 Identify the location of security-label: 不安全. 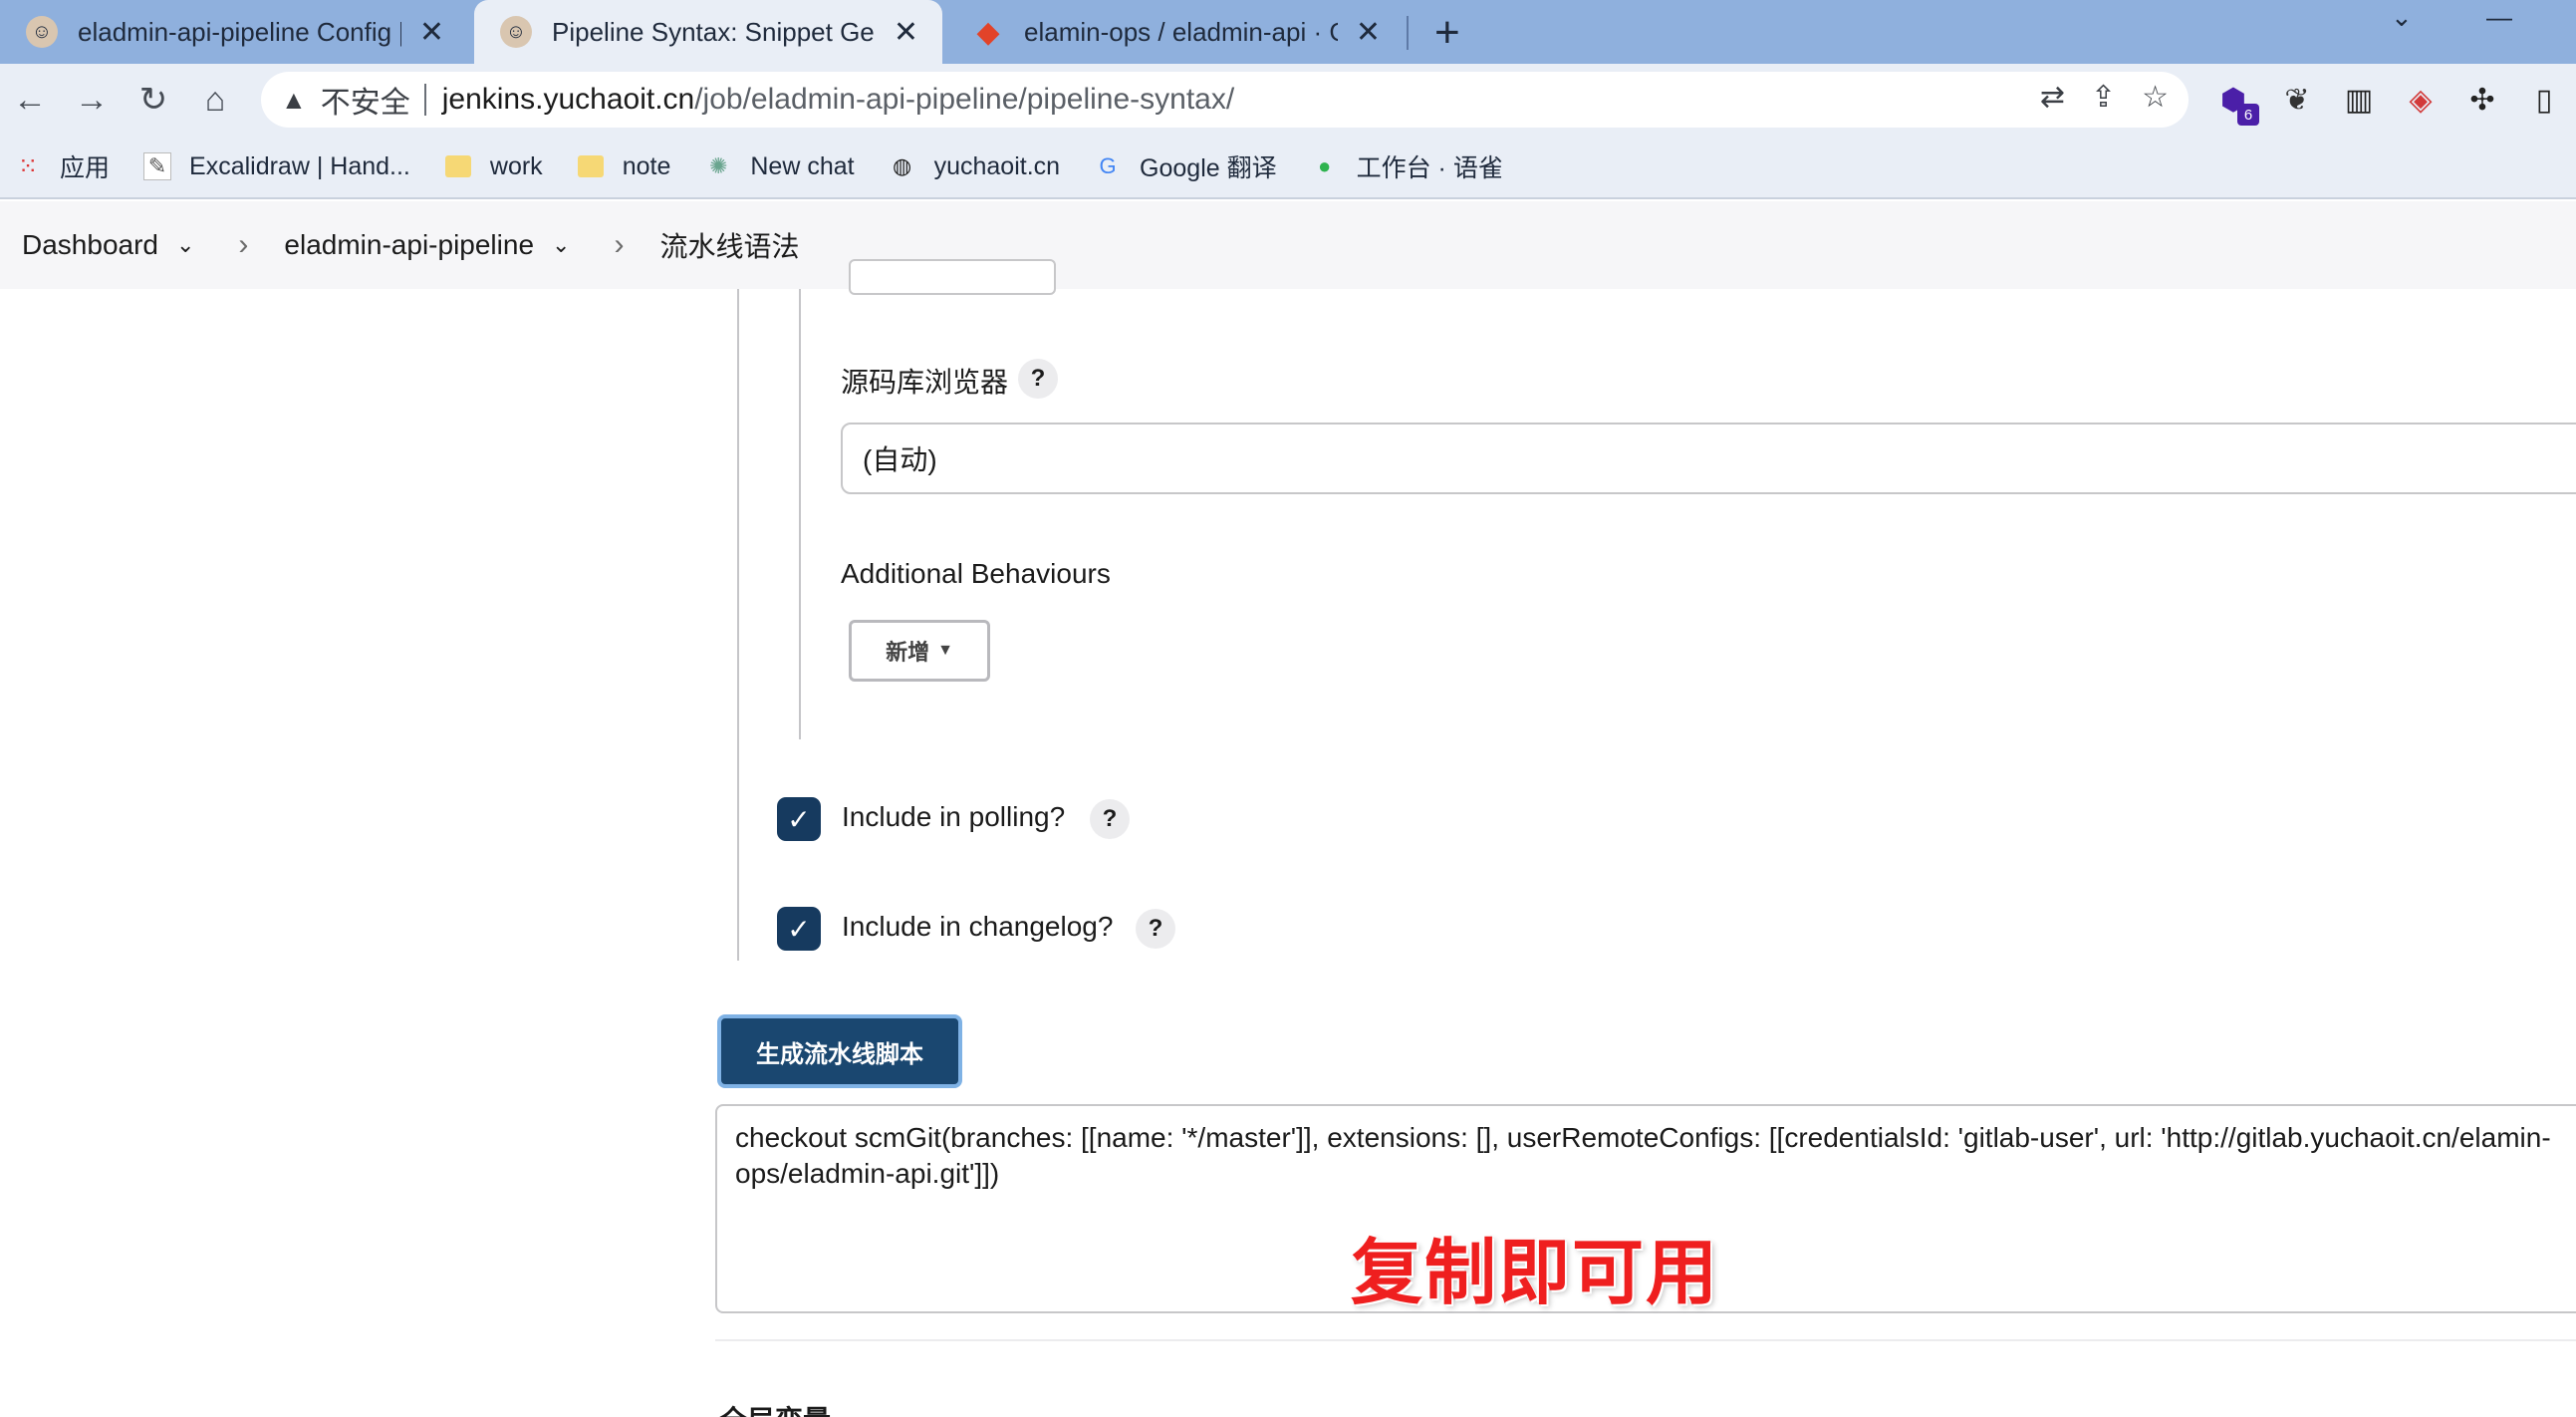
(365, 103).